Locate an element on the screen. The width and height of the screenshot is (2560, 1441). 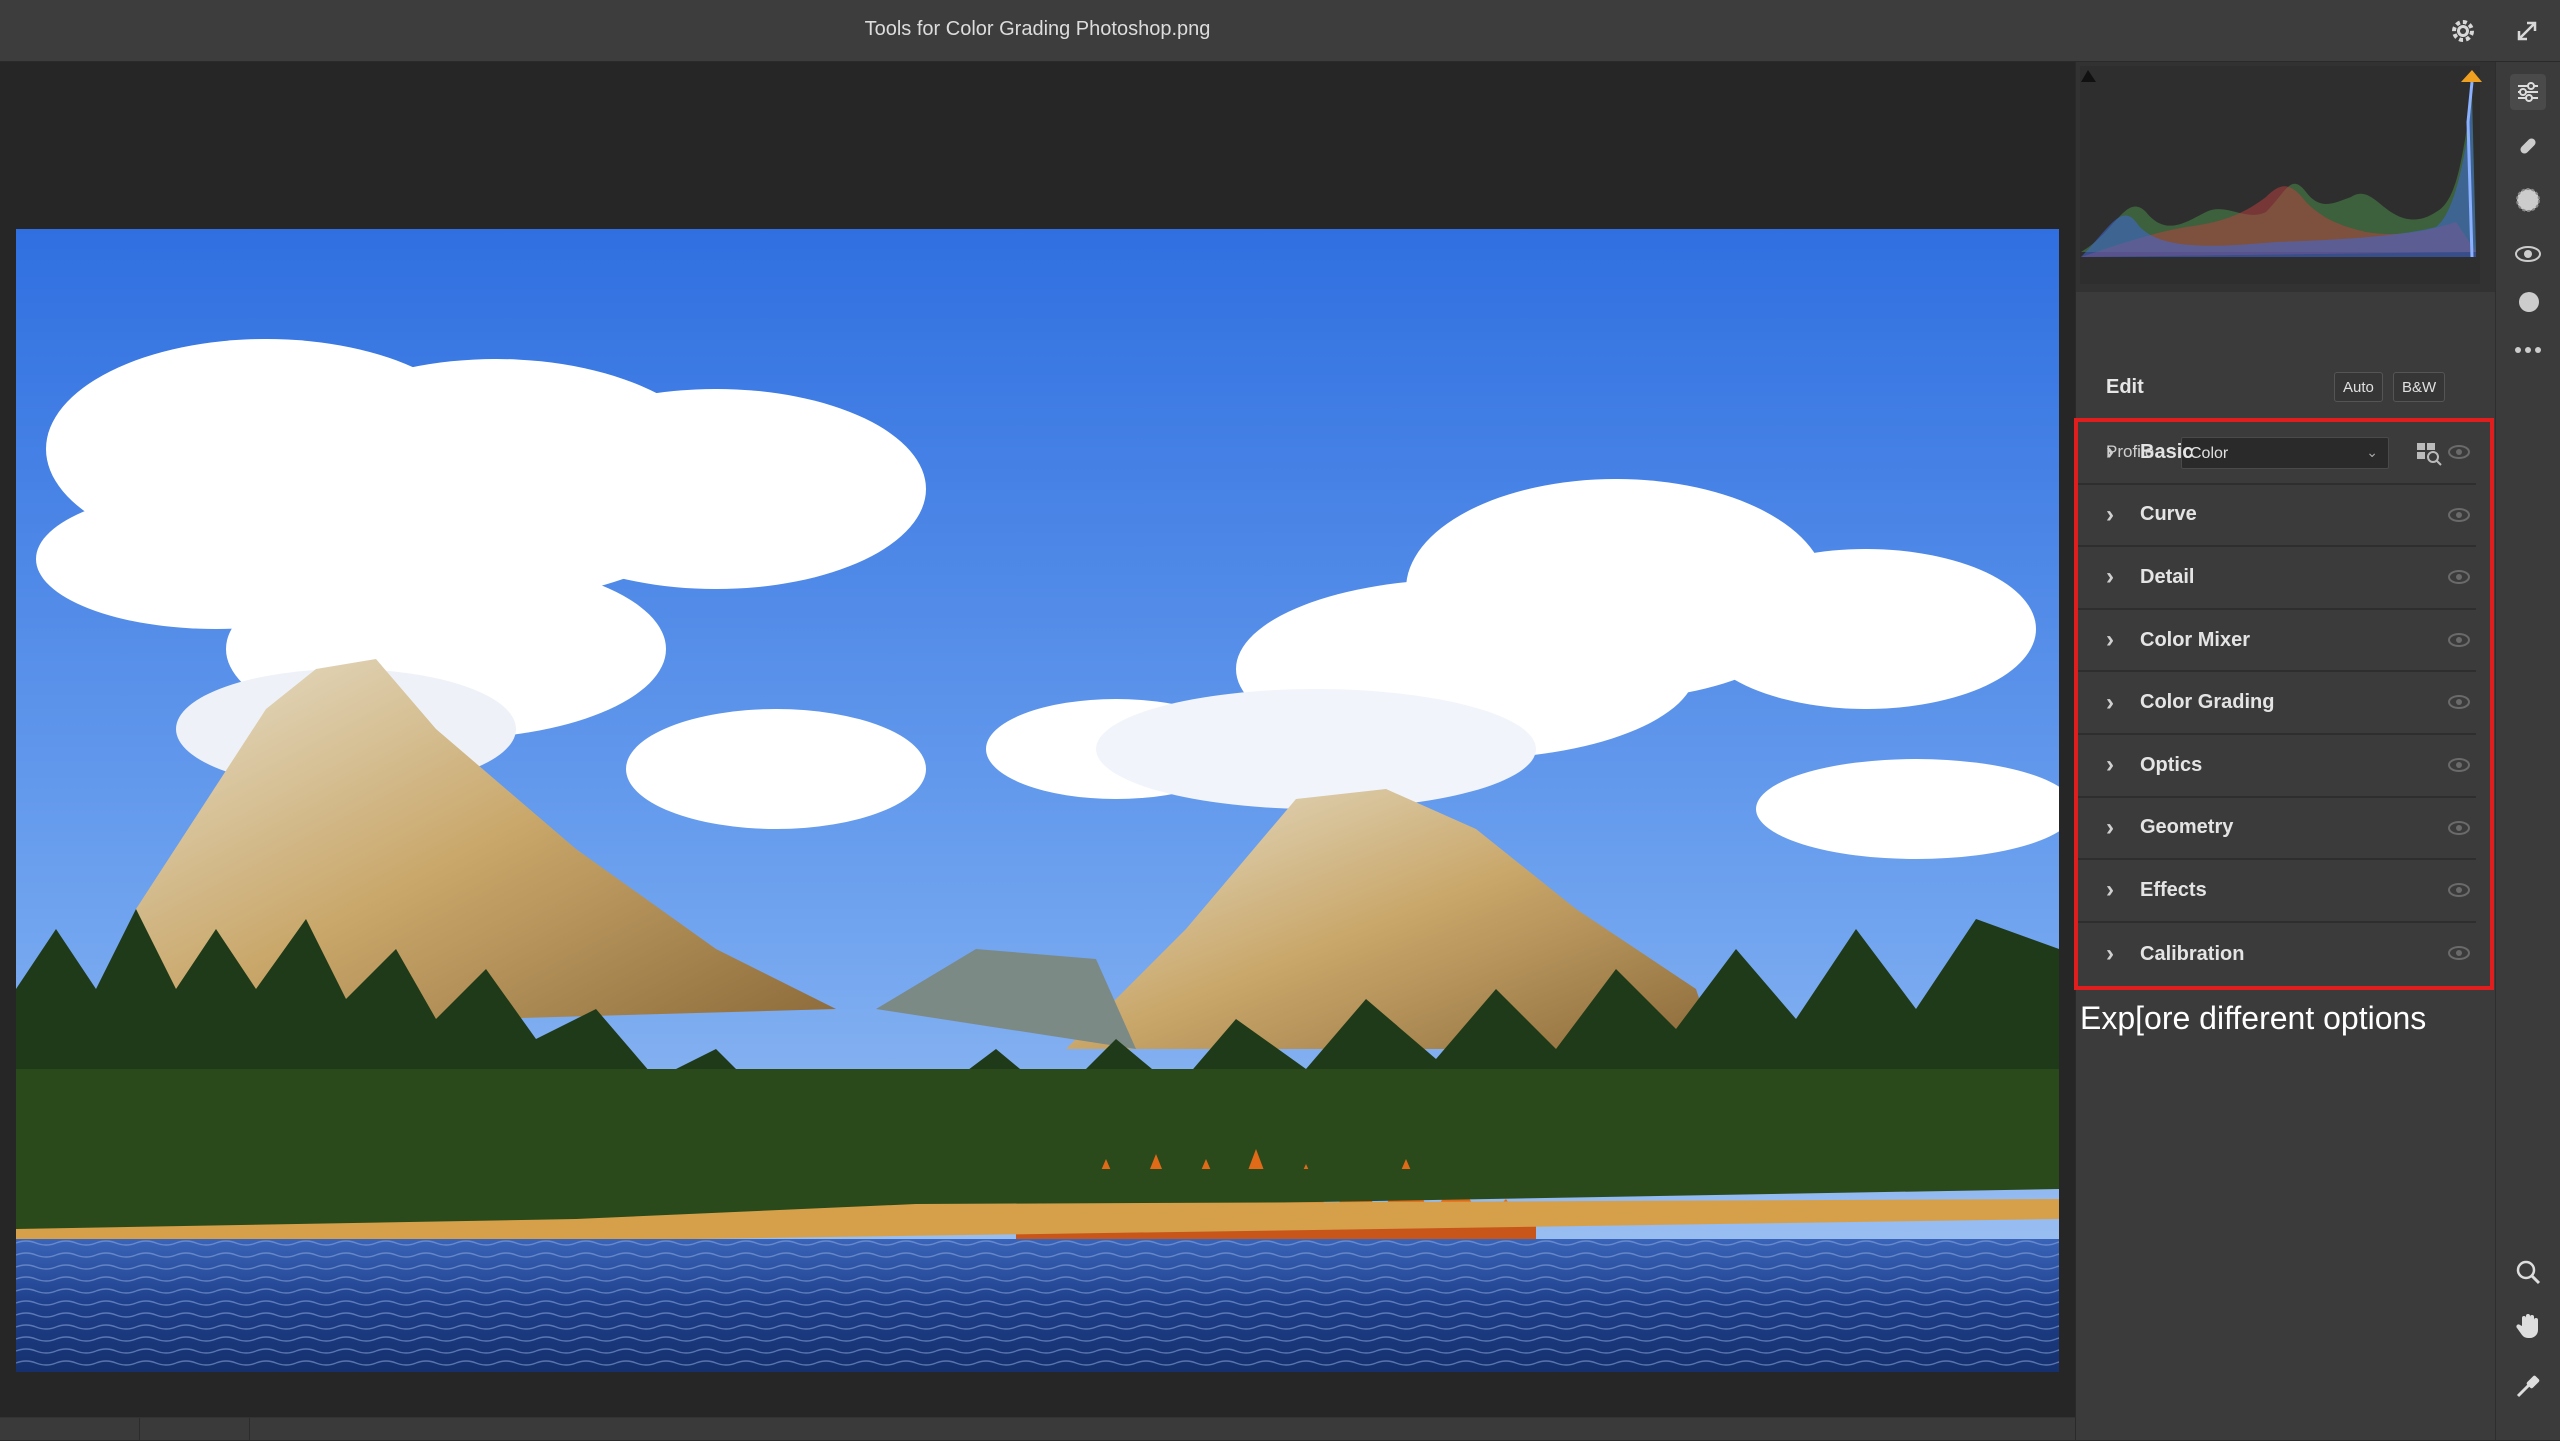
section-geometry: › Geometry is located at coordinates (2277, 829).